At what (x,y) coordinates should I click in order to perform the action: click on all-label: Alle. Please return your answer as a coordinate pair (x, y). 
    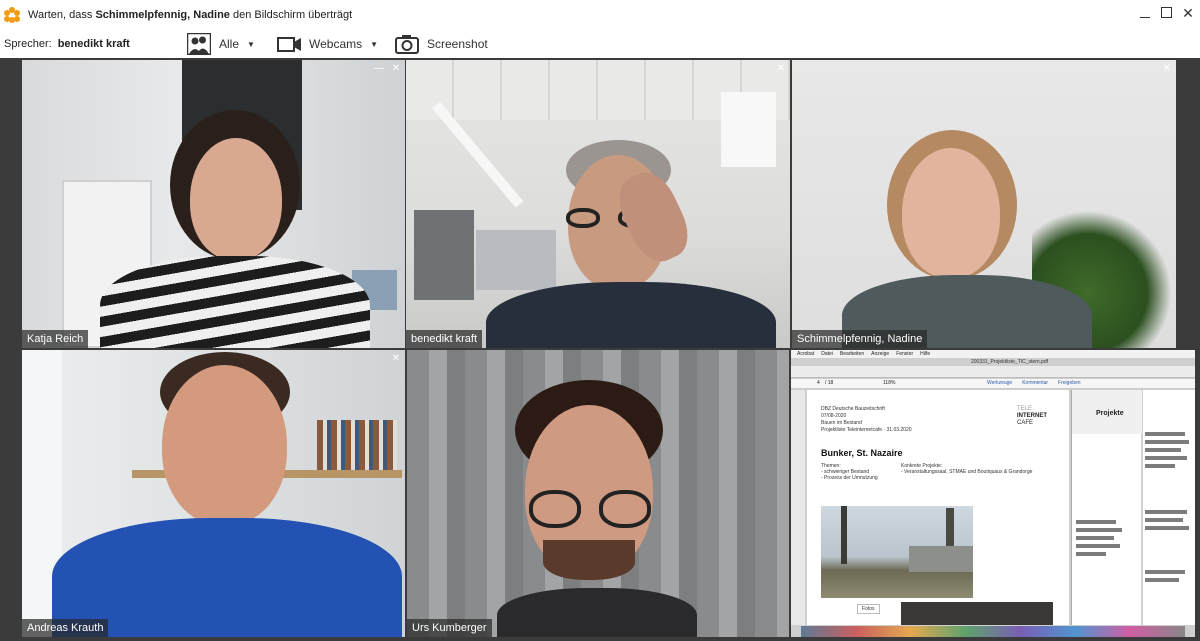
    Looking at the image, I should click on (229, 44).